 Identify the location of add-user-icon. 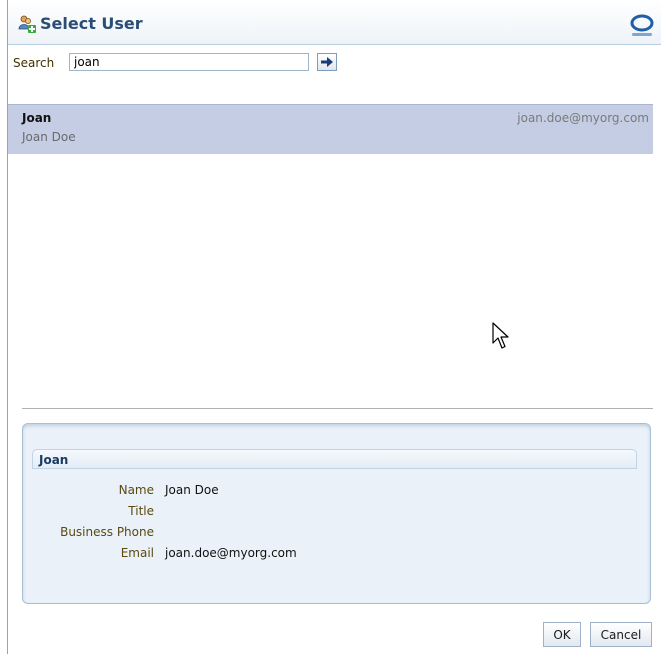
(27, 24).